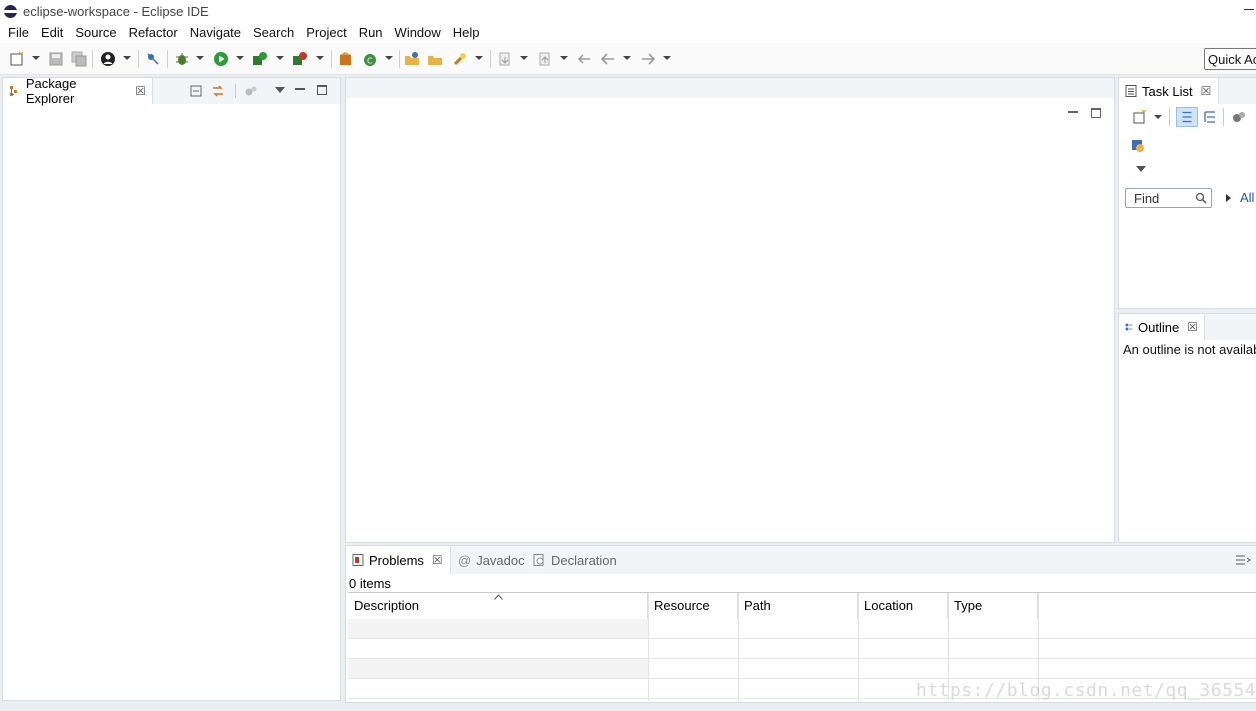 This screenshot has height=711, width=1256. Describe the element at coordinates (437, 560) in the screenshot. I see `close-problems-icon: ☒` at that location.